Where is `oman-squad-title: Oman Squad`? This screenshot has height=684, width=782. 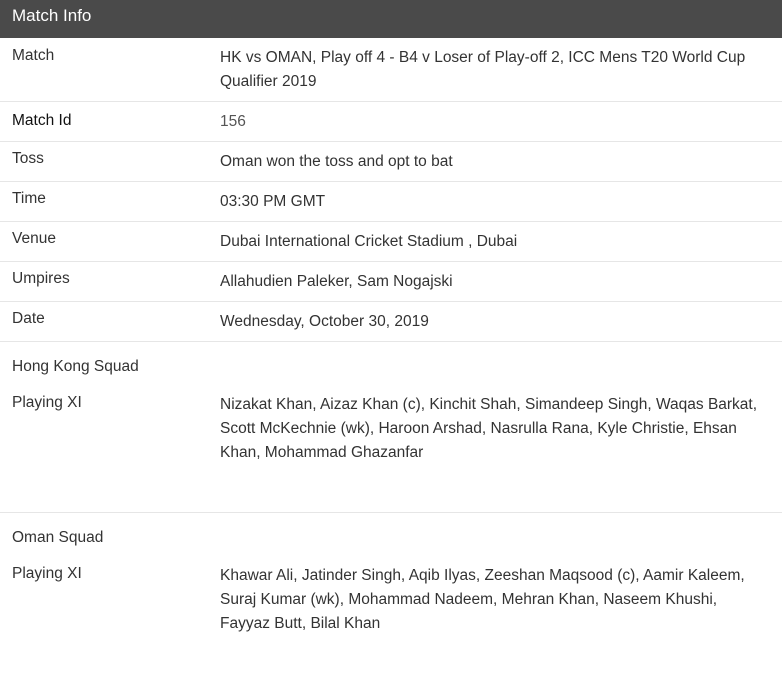
oman-squad-title: Oman Squad is located at coordinates (58, 537).